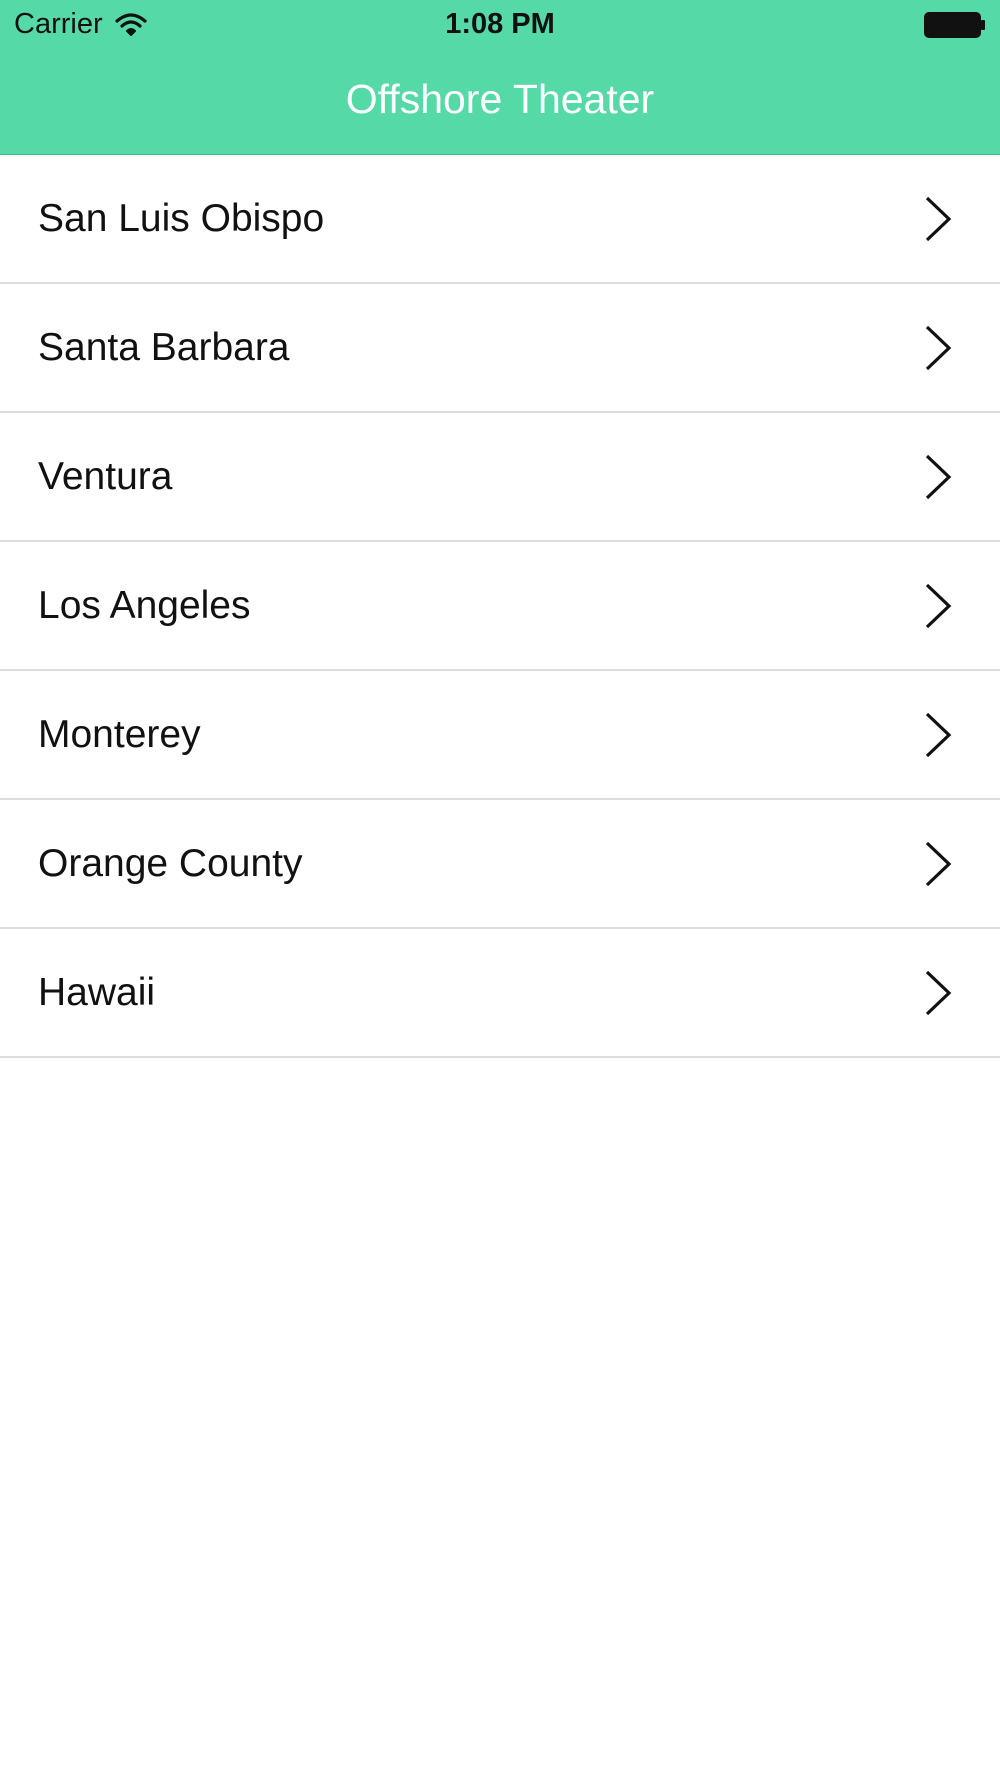  I want to click on list-item-label: Santa Barbara, so click(164, 347).